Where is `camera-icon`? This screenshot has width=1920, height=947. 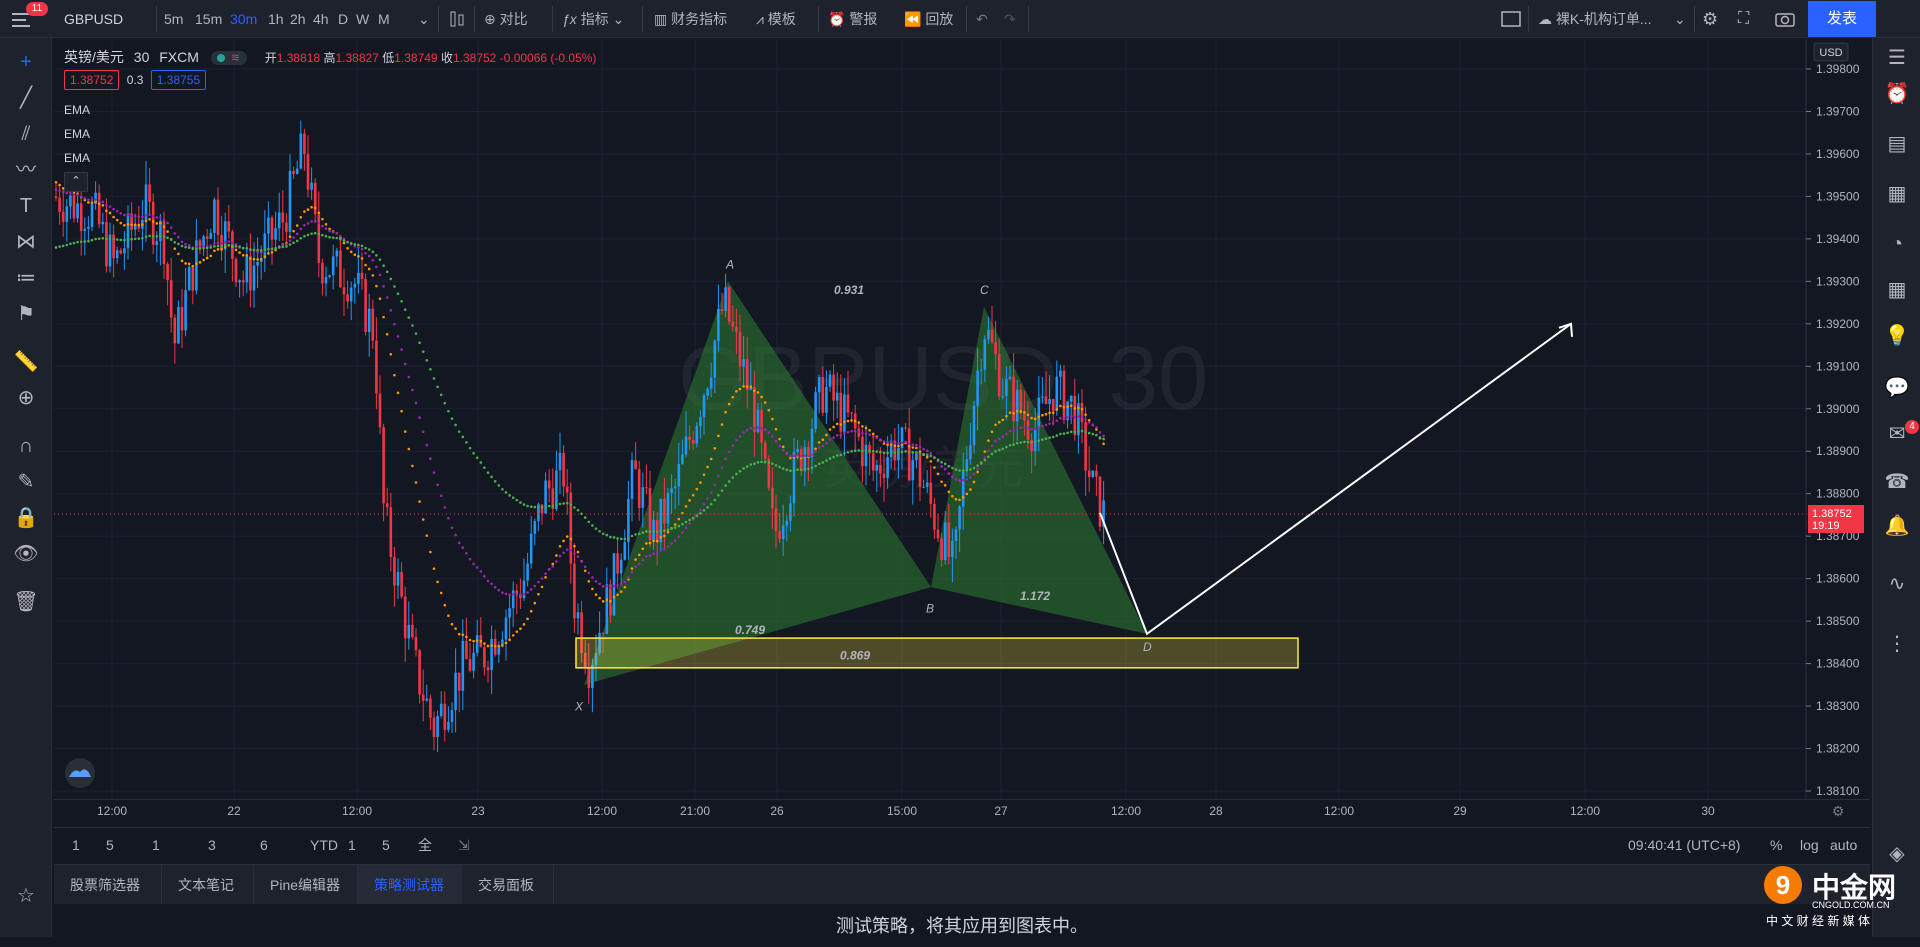 camera-icon is located at coordinates (1785, 19).